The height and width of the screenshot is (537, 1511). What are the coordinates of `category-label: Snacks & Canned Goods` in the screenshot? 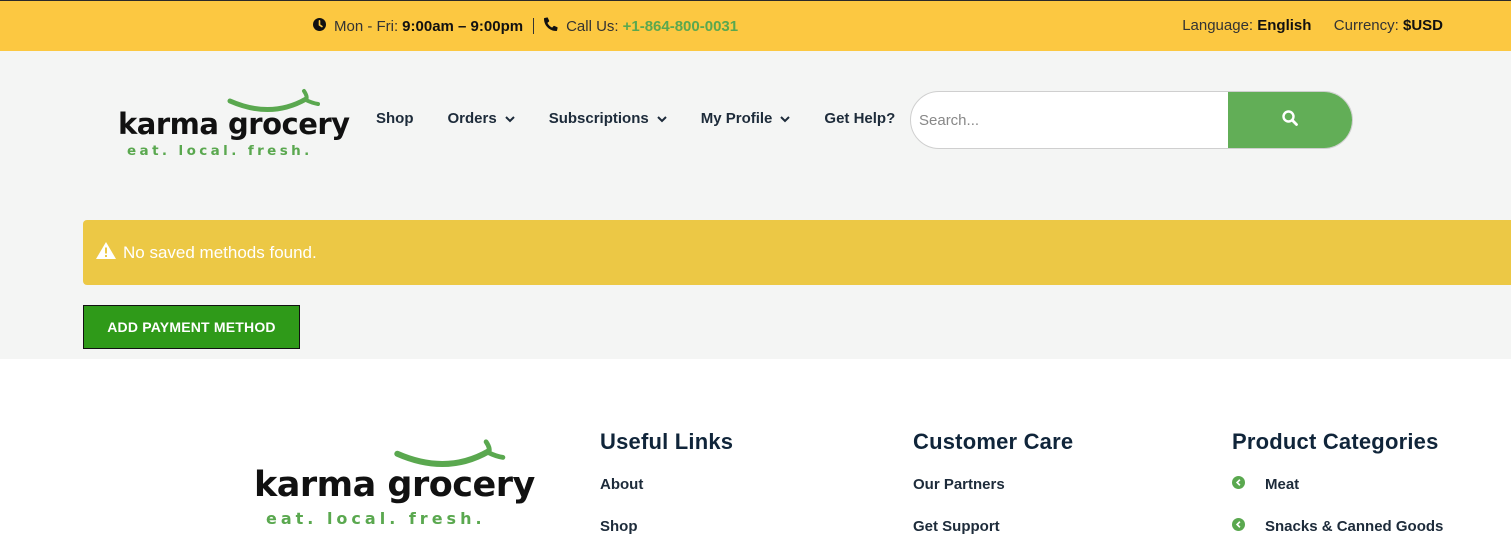 It's located at (1354, 526).